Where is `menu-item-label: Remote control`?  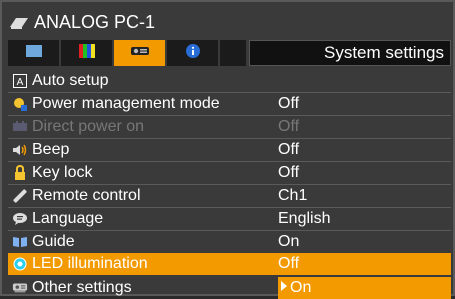
menu-item-label: Remote control is located at coordinates (86, 195).